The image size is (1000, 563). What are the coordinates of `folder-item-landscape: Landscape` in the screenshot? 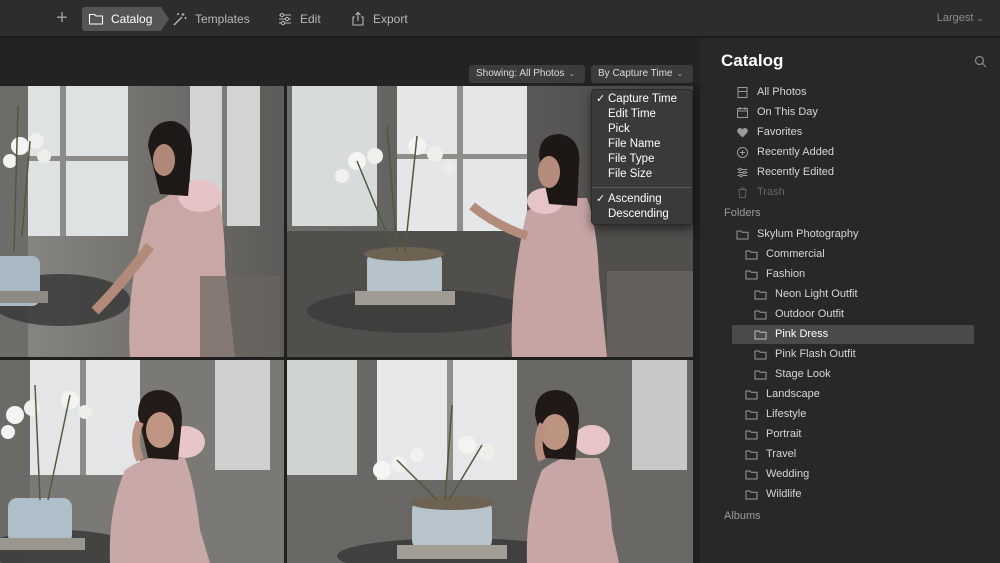 It's located at (782, 394).